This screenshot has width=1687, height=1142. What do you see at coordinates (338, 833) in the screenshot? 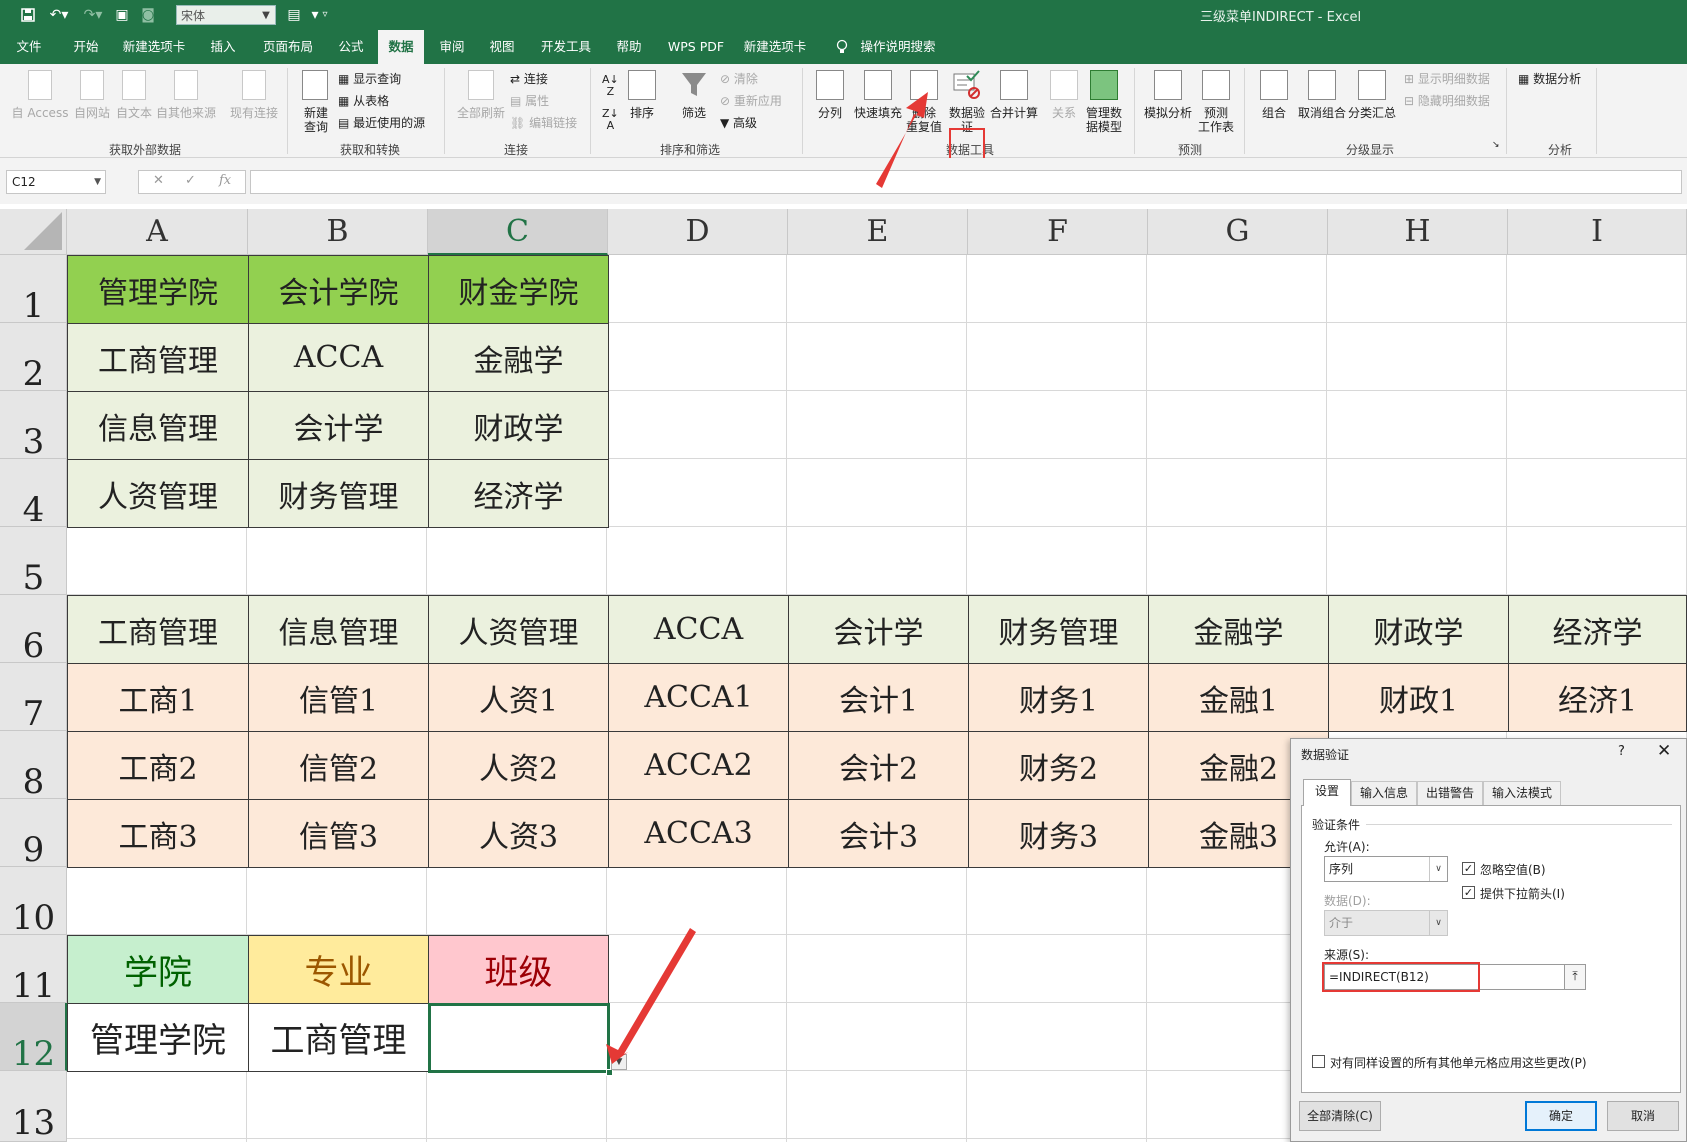
I see `cell-b9: 信管3` at bounding box center [338, 833].